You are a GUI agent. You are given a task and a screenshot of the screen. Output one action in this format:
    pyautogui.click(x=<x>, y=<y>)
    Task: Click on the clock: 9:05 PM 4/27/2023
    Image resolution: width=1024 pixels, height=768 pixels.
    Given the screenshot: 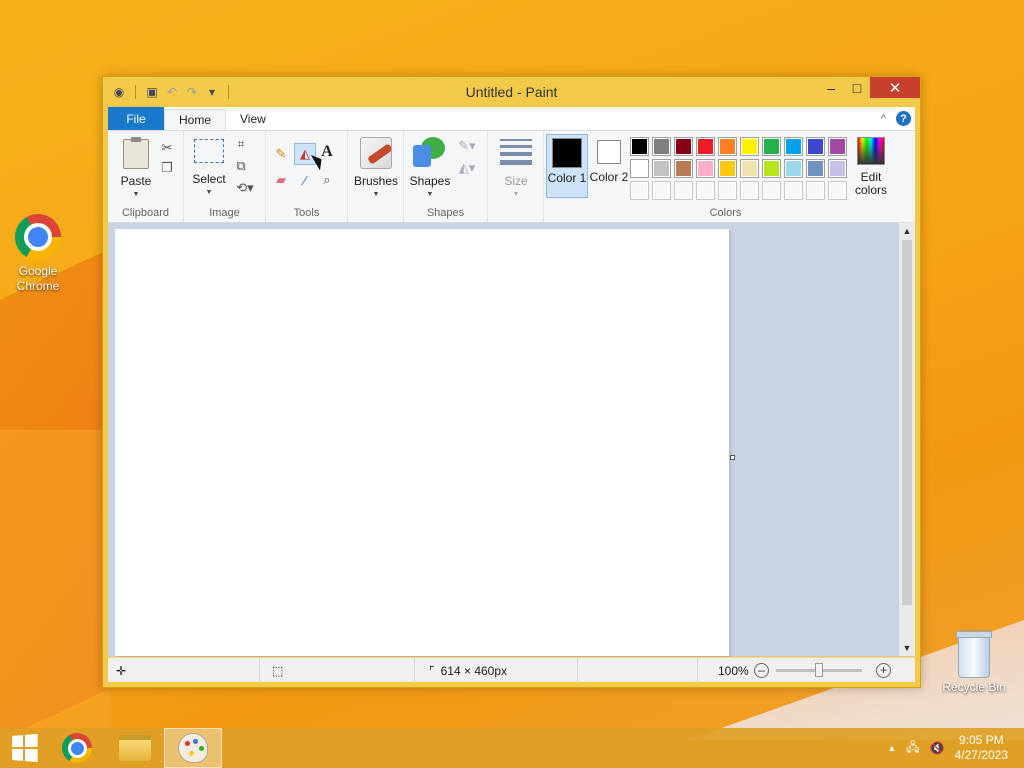 What is the action you would take?
    pyautogui.click(x=981, y=748)
    